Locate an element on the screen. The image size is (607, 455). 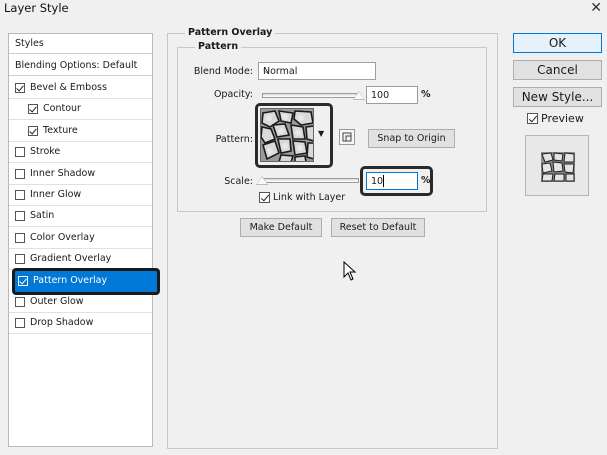
snap-to-origin-button: Snap to Origin is located at coordinates (411, 138).